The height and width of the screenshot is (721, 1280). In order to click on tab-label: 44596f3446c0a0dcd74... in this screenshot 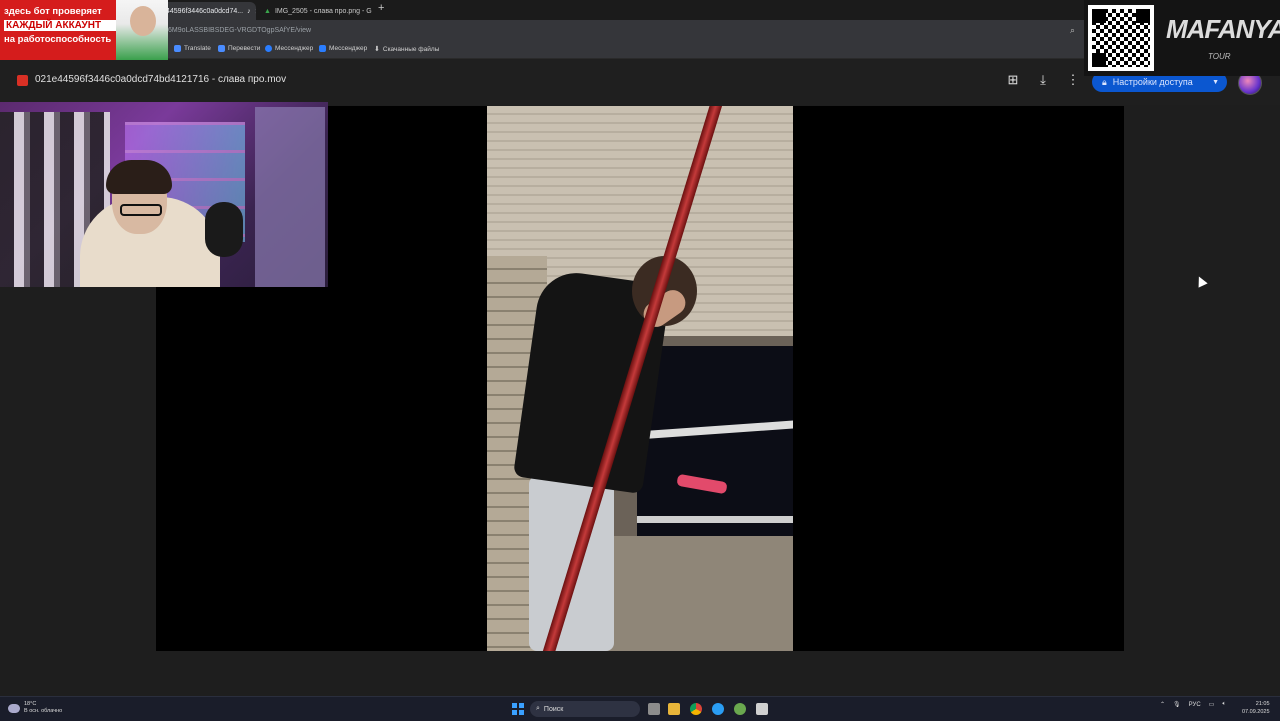, I will do `click(205, 11)`.